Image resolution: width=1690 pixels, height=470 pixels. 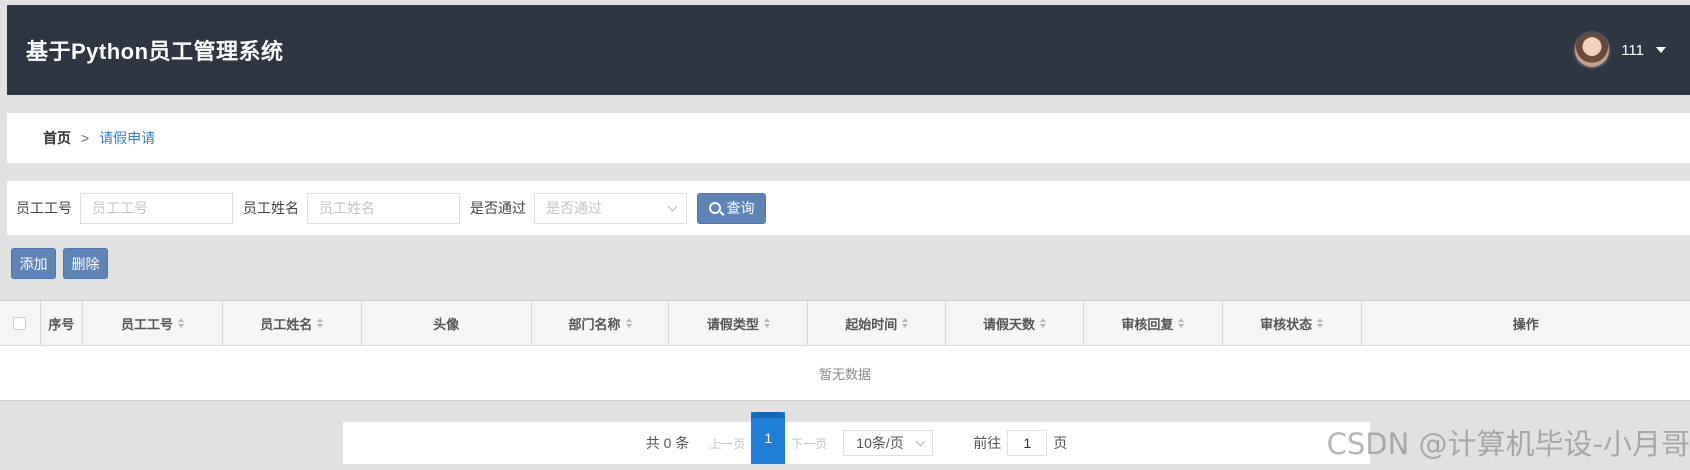 I want to click on employee-name-placeholder: 员工姓名, so click(x=347, y=208).